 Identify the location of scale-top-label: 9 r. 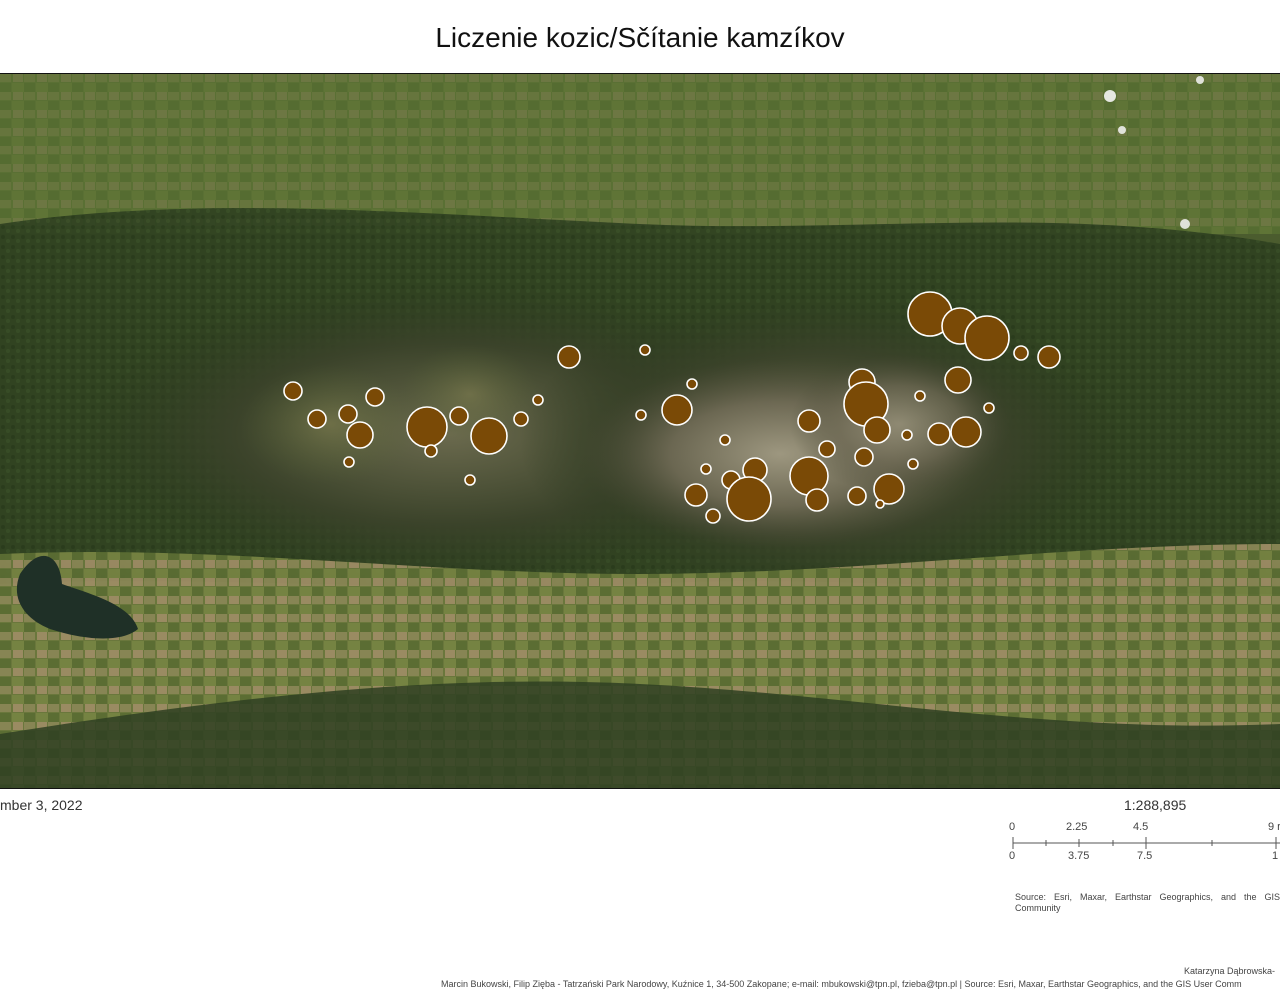
(1274, 827).